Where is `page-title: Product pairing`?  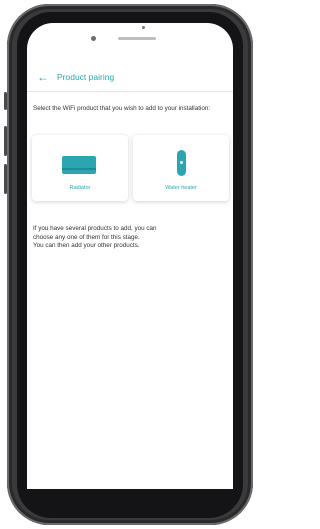 page-title: Product pairing is located at coordinates (86, 77).